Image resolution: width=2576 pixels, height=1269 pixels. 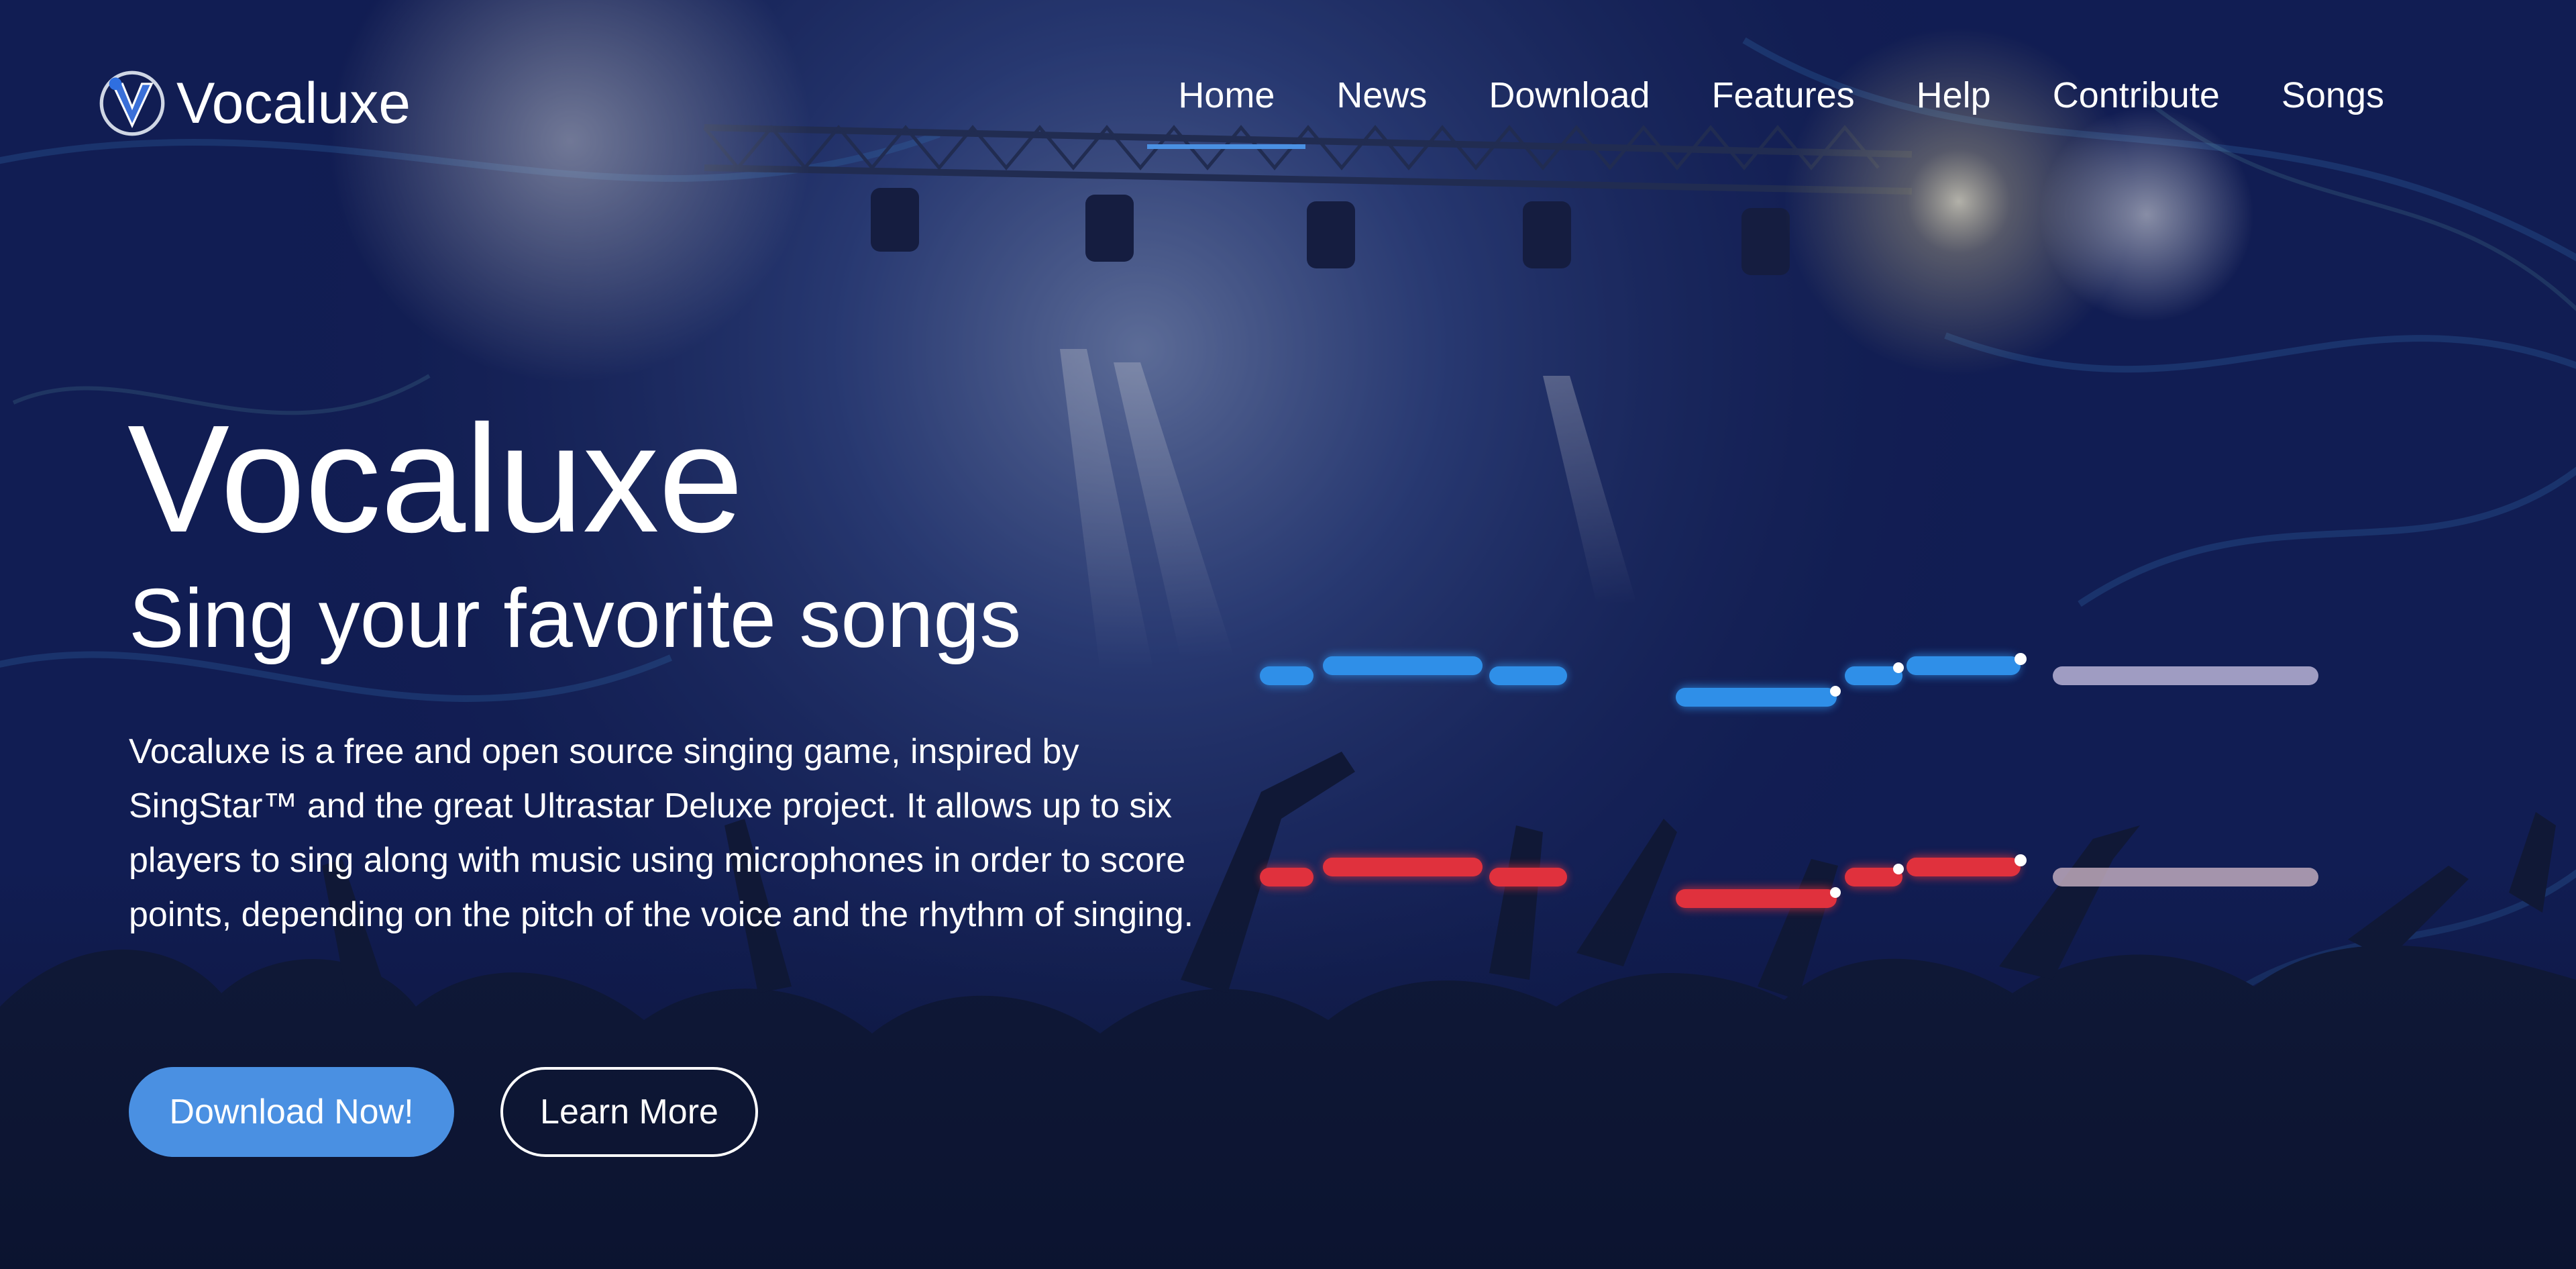 What do you see at coordinates (1381, 95) in the screenshot?
I see `nav-item-news: News` at bounding box center [1381, 95].